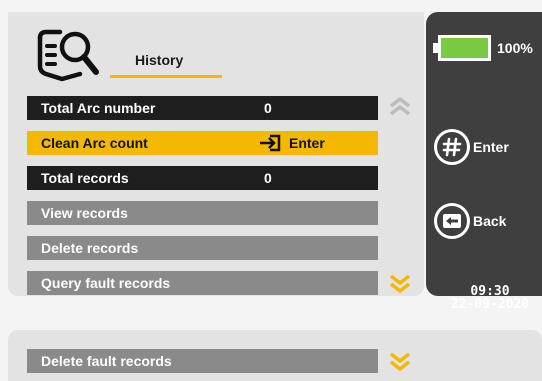 This screenshot has height=381, width=542. I want to click on history-document-search-icon, so click(68, 55).